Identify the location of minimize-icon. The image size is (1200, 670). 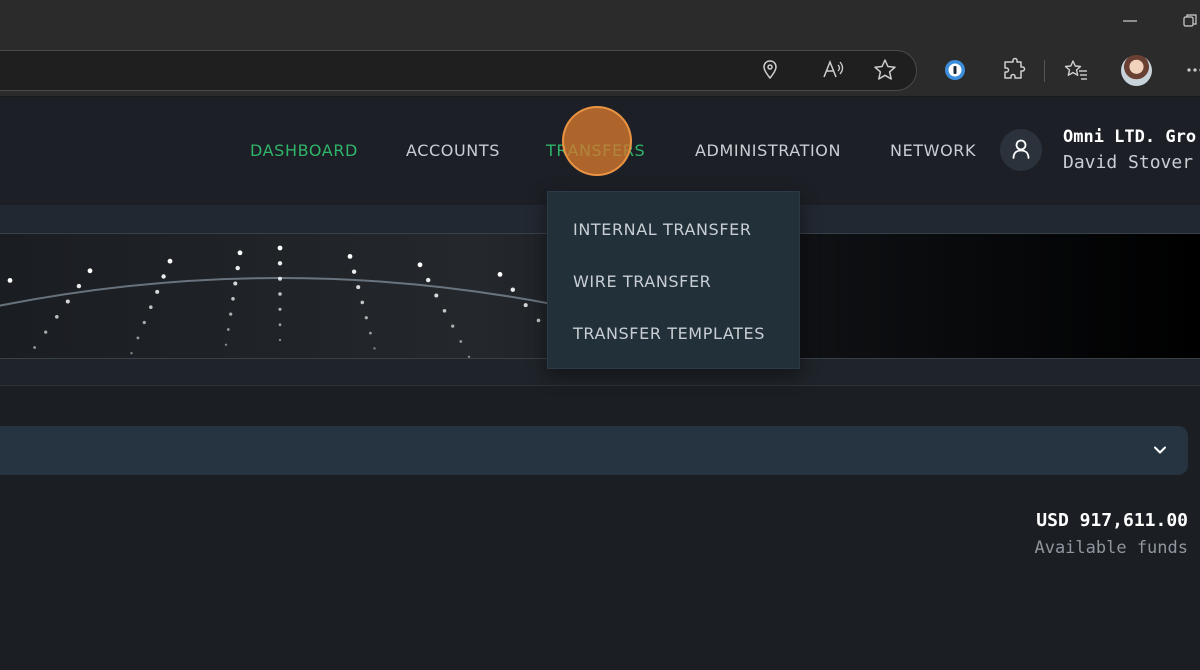
(1130, 21).